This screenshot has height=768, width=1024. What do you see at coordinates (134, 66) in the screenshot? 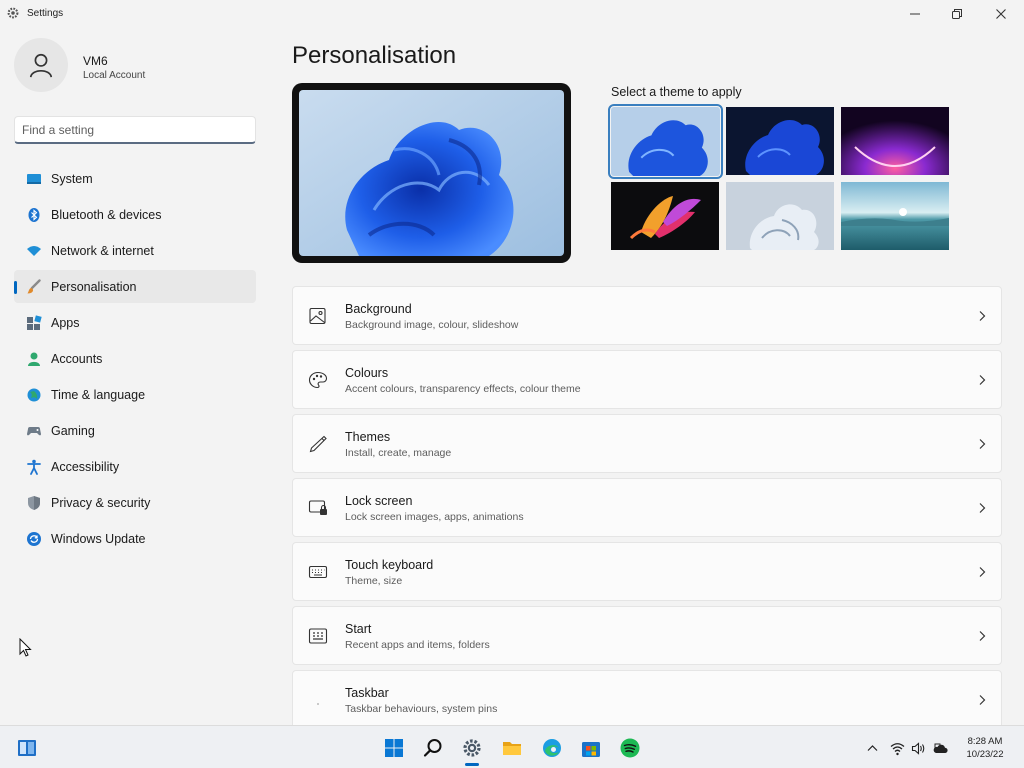
I see `user-profile: VM6 Local Account` at bounding box center [134, 66].